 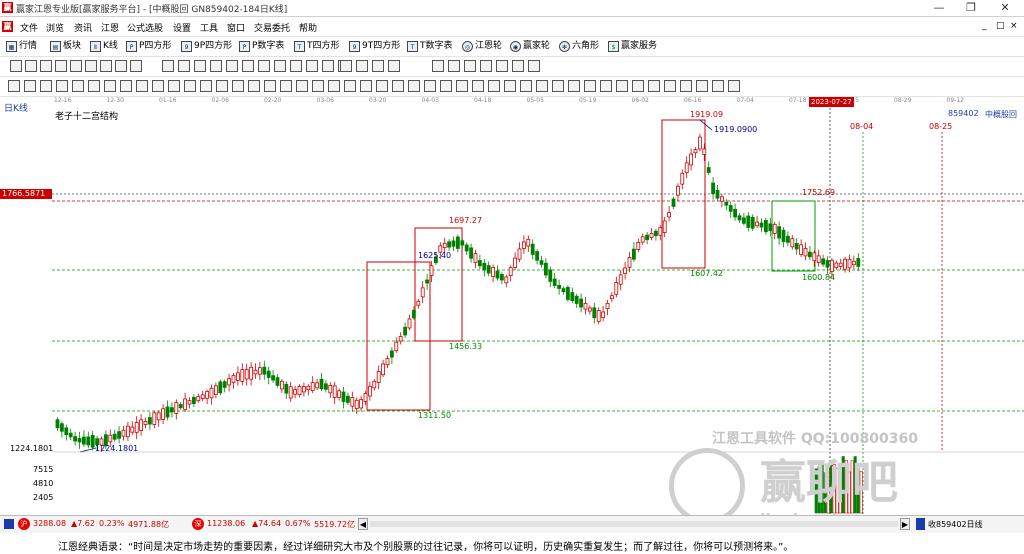 What do you see at coordinates (16, 66) in the screenshot?
I see `tool-1-icon` at bounding box center [16, 66].